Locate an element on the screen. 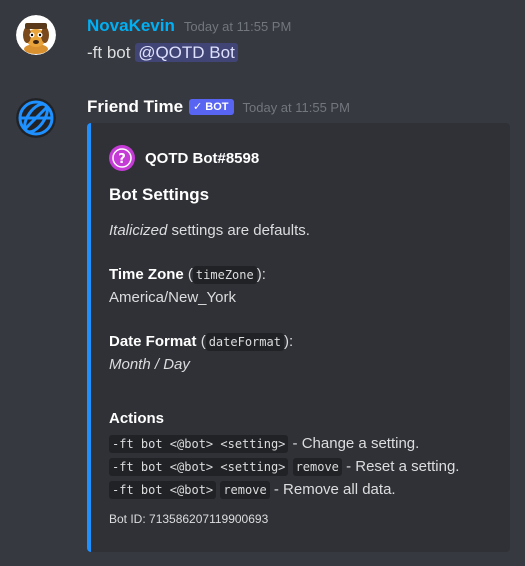  action-remove-data: -ft bot <@bot> remove - Remove all data. is located at coordinates (252, 490).